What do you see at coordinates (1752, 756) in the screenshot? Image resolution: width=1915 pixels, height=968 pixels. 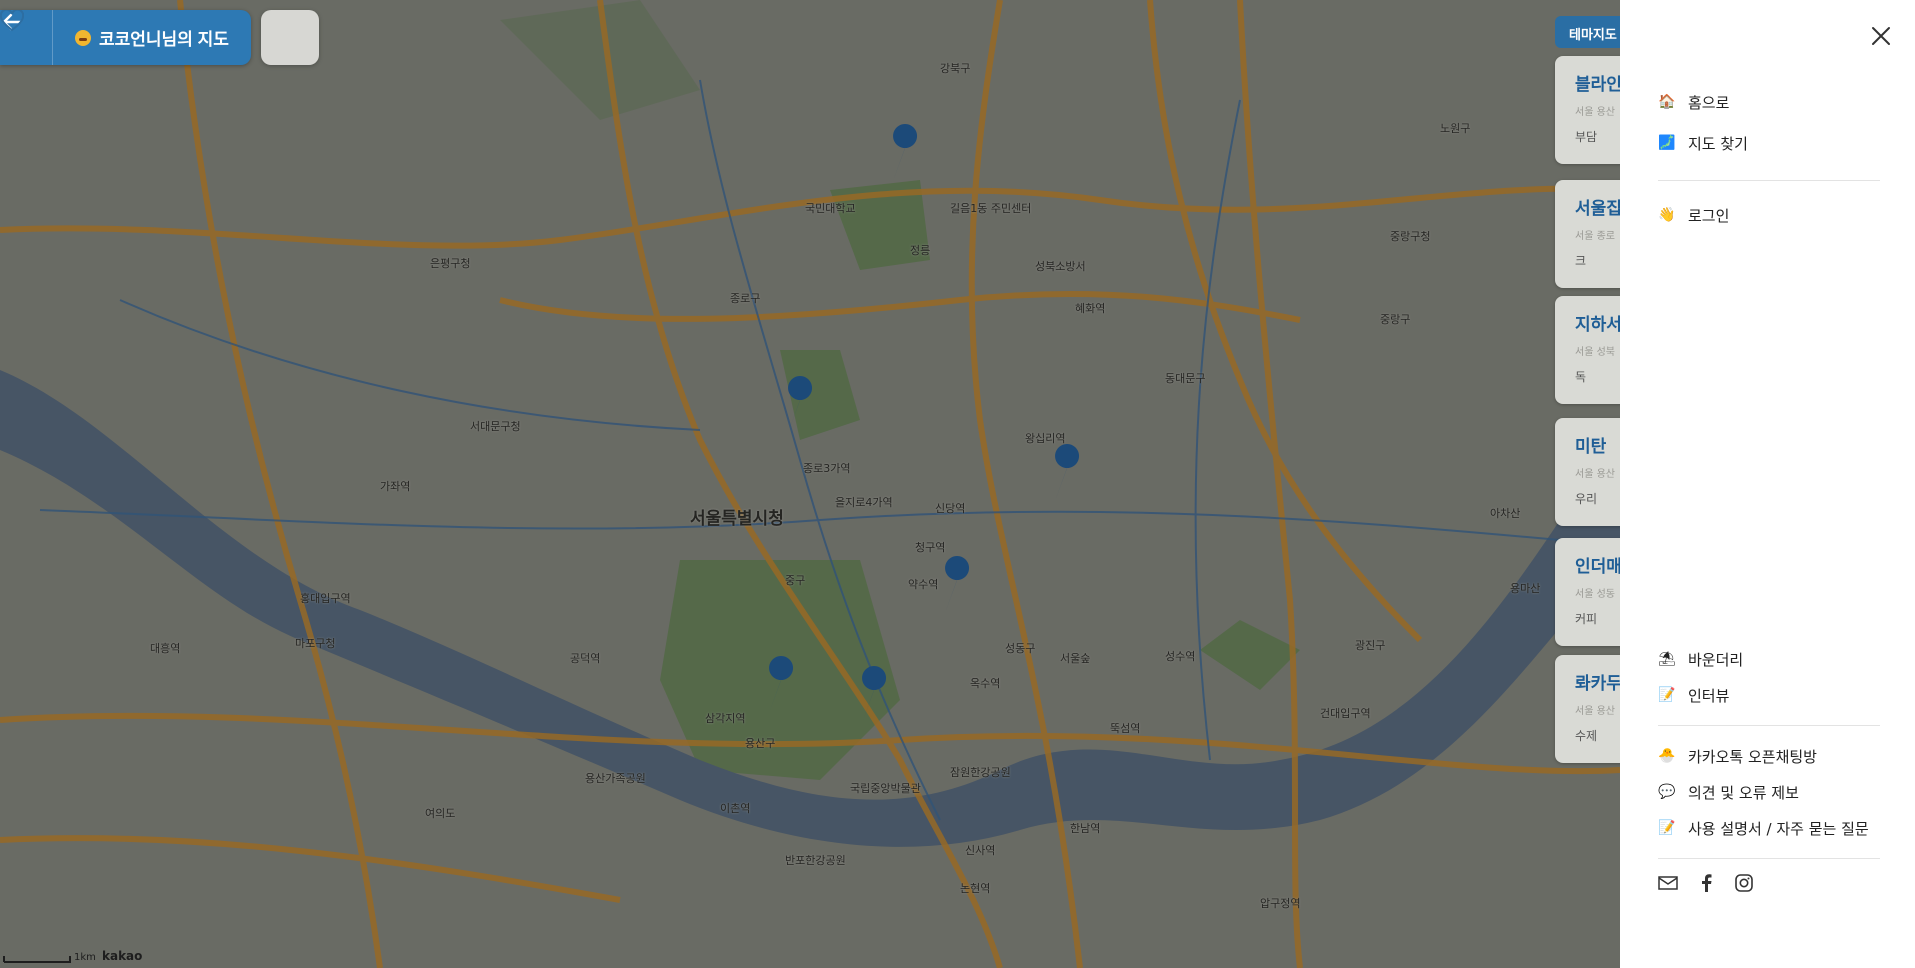 I see `menu-item-label: 카카오톡 오픈채팅방` at bounding box center [1752, 756].